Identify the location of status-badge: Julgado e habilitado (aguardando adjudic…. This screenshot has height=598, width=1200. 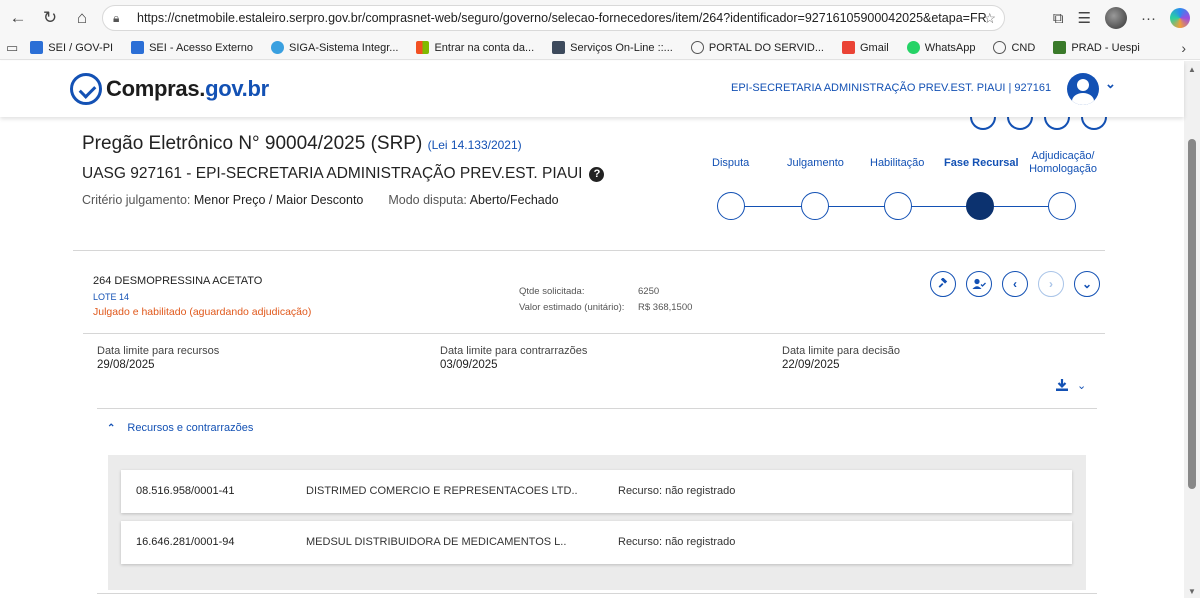
(202, 312).